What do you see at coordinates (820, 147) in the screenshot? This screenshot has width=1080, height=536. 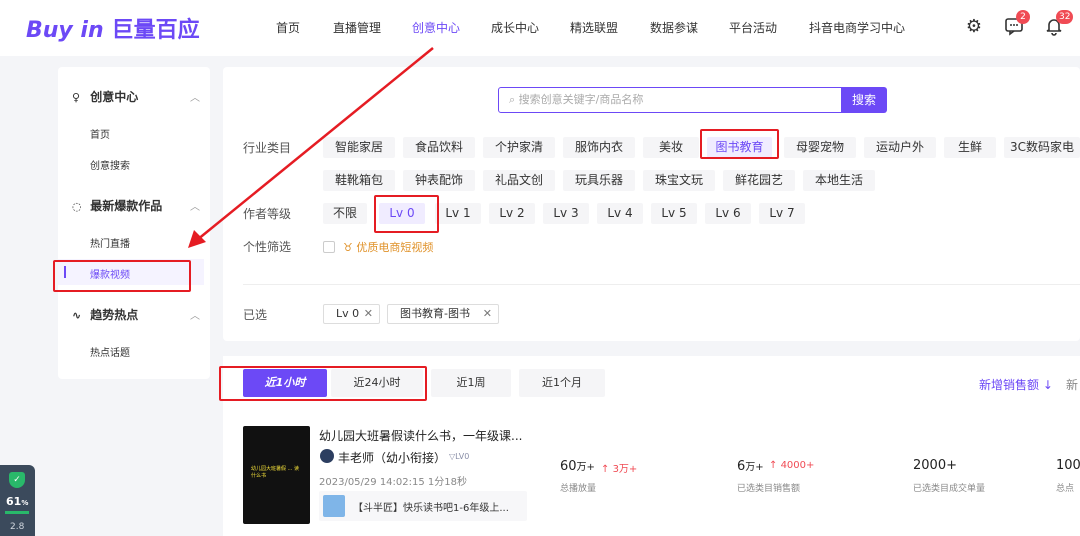 I see `industry-chip: 母婴宠物` at bounding box center [820, 147].